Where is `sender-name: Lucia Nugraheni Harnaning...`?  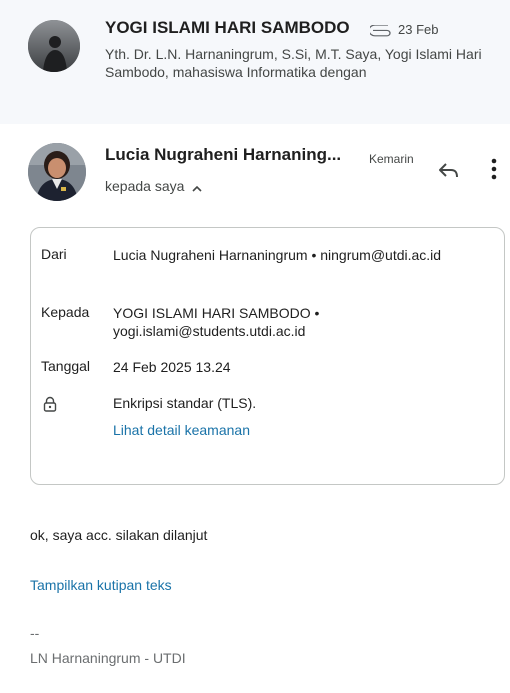 sender-name: Lucia Nugraheni Harnaning... is located at coordinates (223, 154).